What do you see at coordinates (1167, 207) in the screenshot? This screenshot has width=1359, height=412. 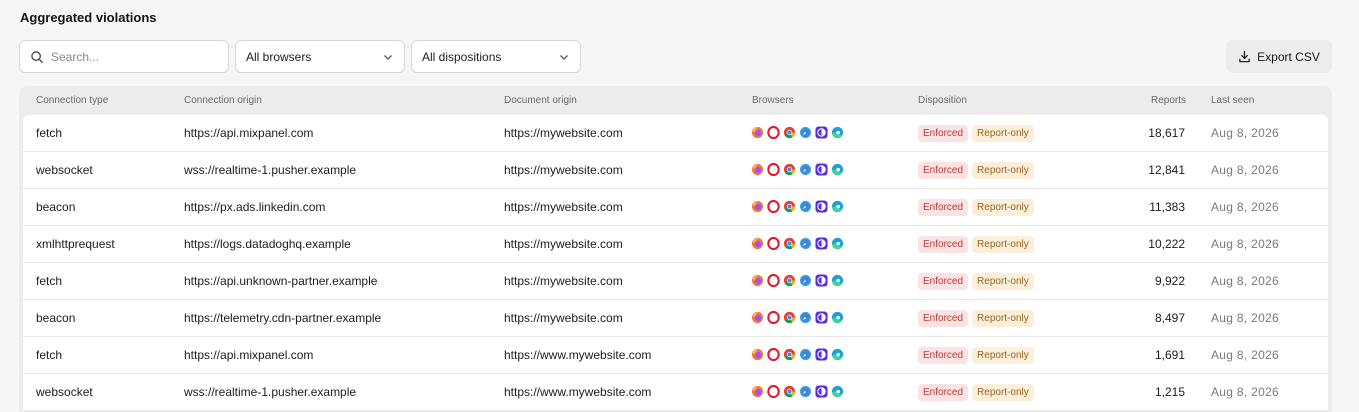 I see `reports-count-cell: 11,383` at bounding box center [1167, 207].